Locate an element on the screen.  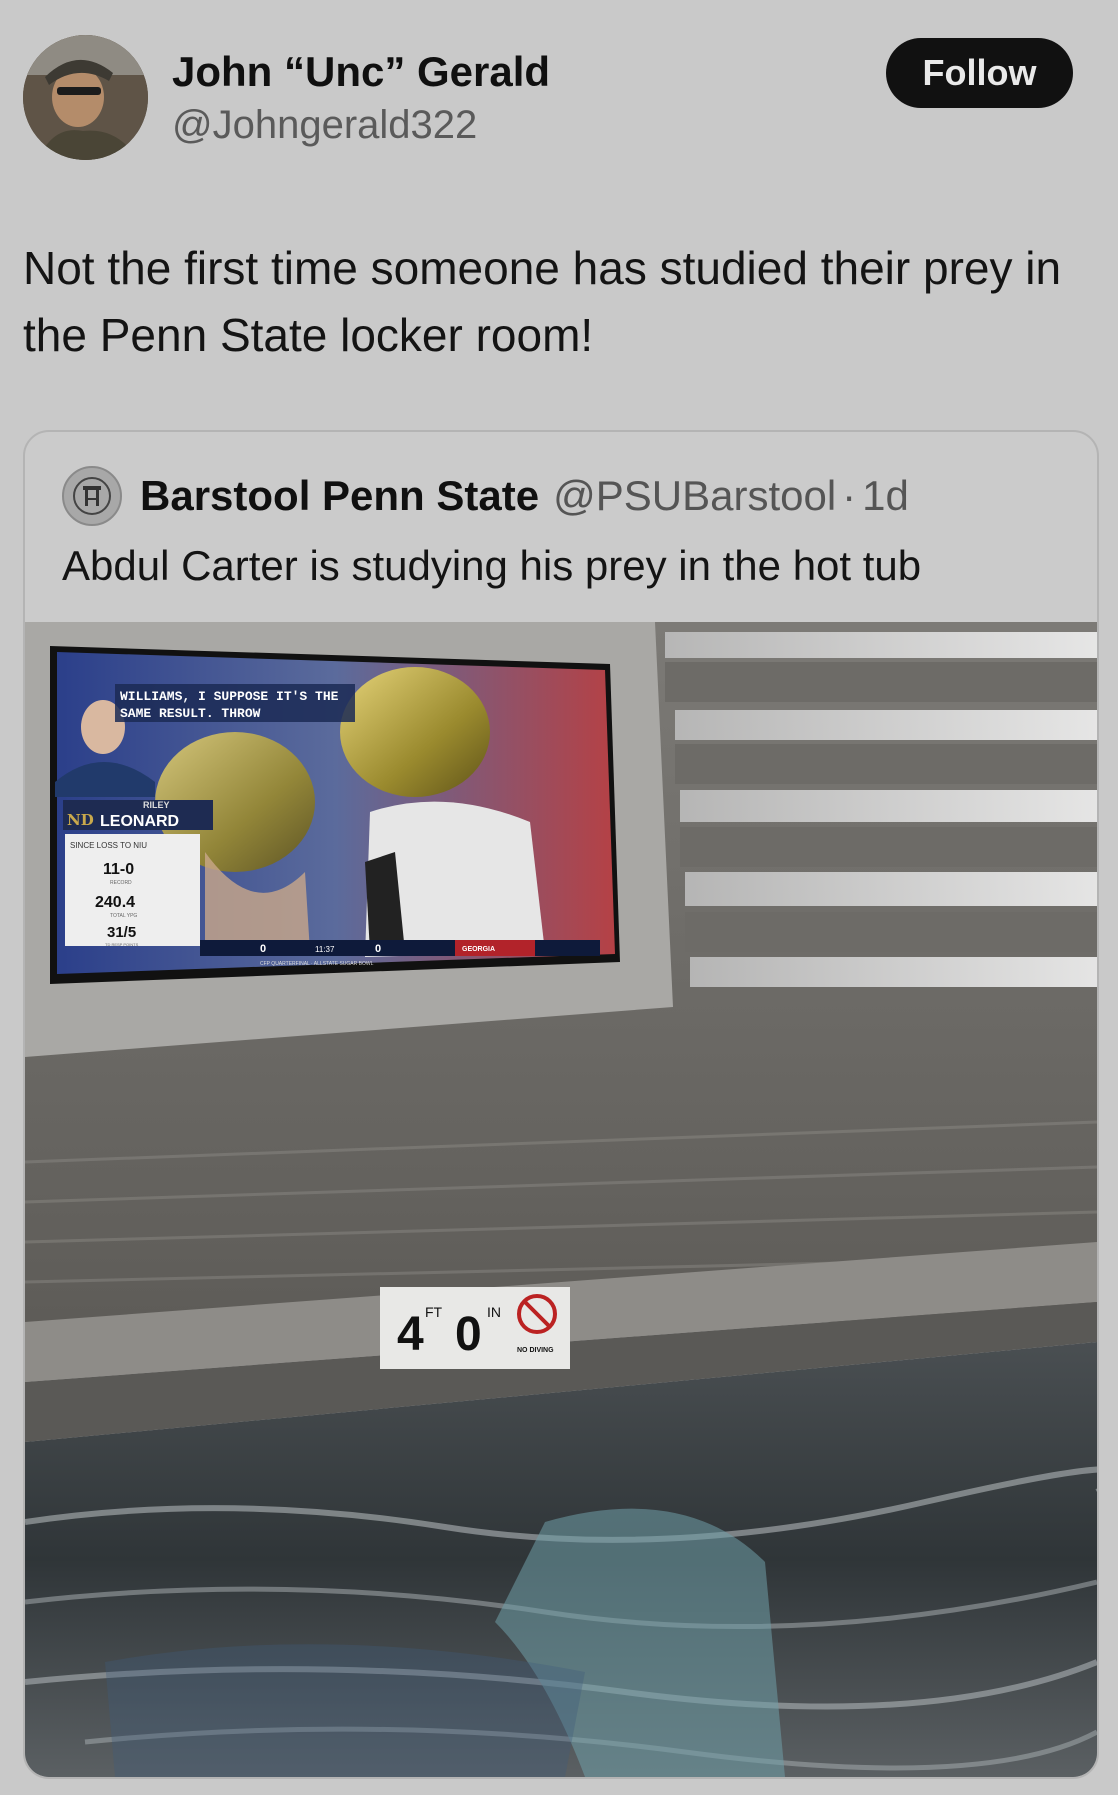
barstool-logo-icon is located at coordinates (92, 496).